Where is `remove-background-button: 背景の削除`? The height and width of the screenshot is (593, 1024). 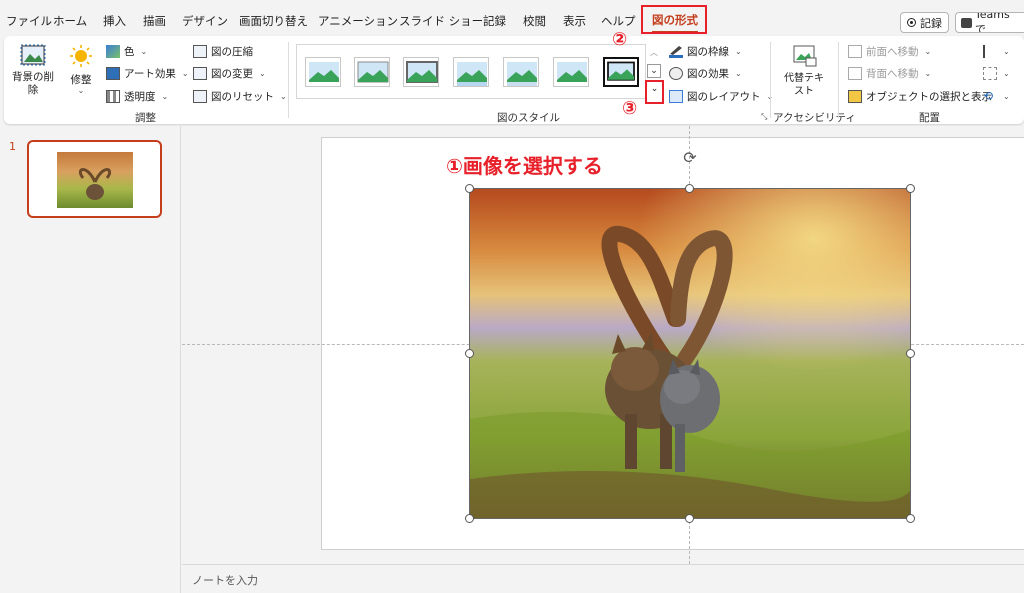
remove-background-button: 背景の削除 is located at coordinates (33, 72).